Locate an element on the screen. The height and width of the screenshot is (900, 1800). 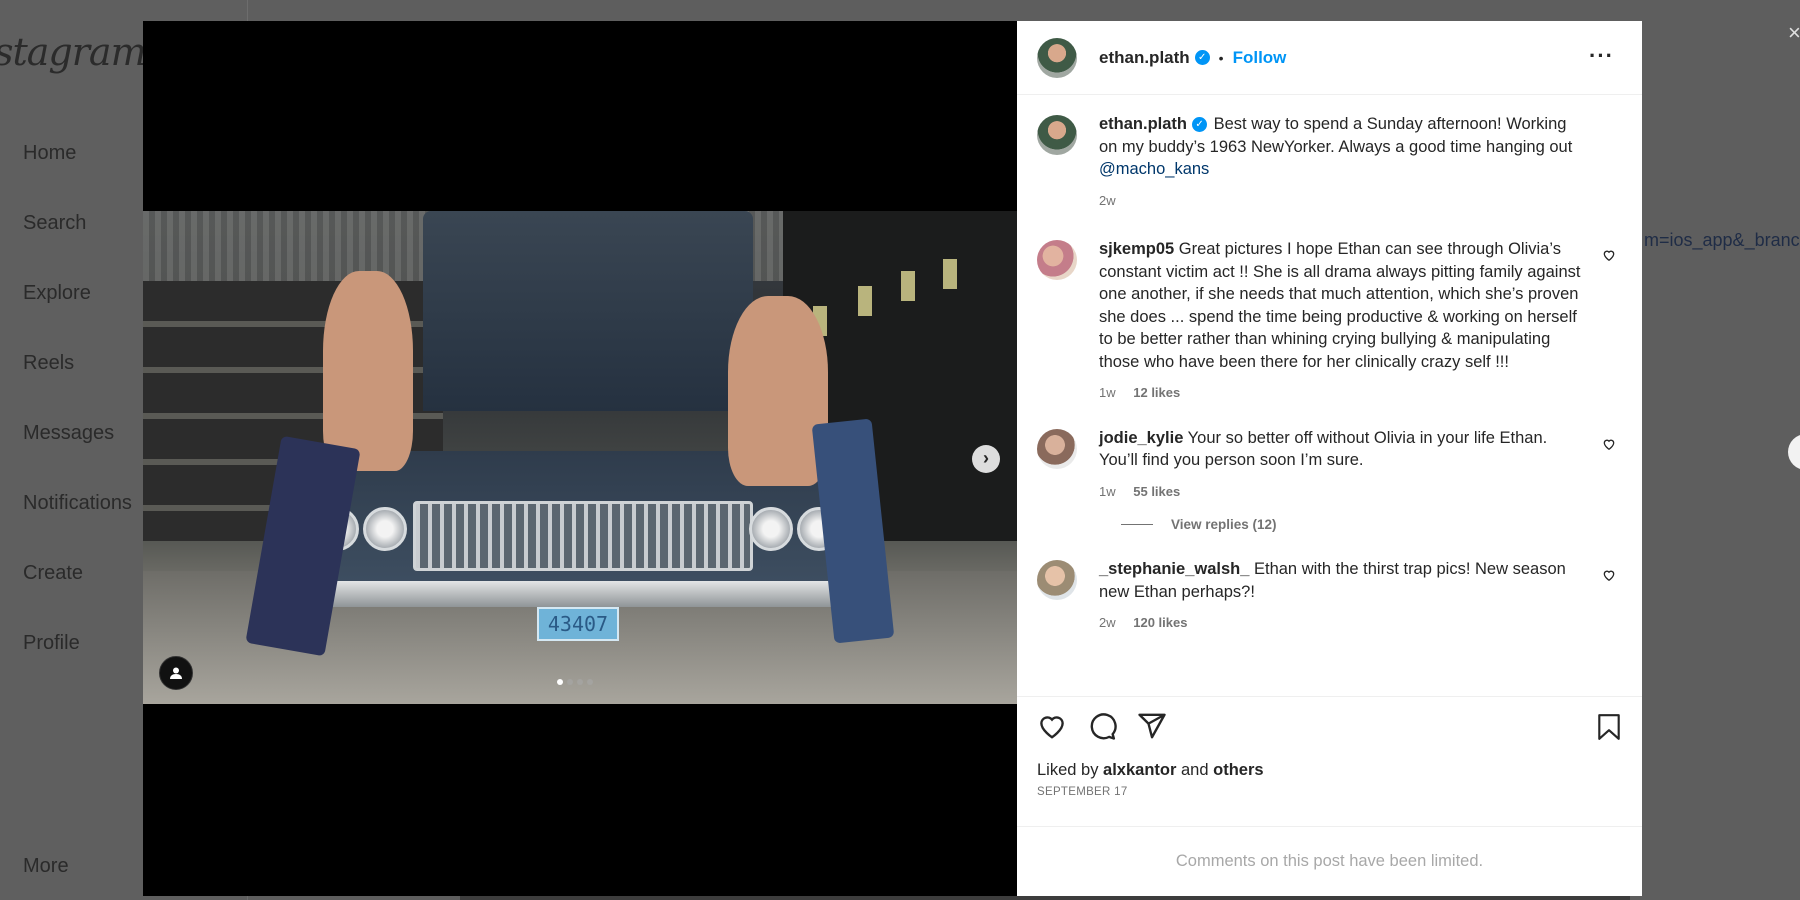
comment-meta: 2w 120 likes is located at coordinates (1344, 623).